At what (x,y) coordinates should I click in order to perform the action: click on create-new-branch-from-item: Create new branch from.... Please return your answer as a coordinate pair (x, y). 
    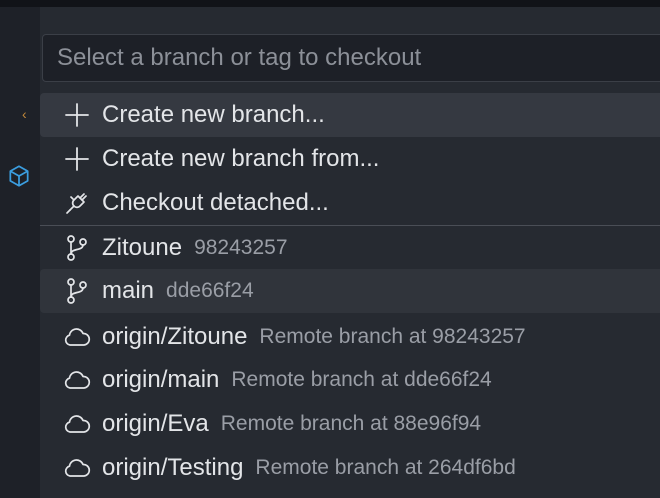
    Looking at the image, I should click on (350, 159).